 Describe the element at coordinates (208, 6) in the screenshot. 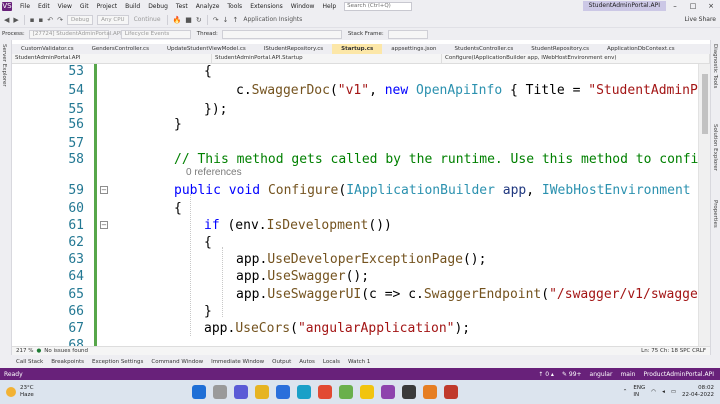

I see `menu-analyze: Analyze` at that location.